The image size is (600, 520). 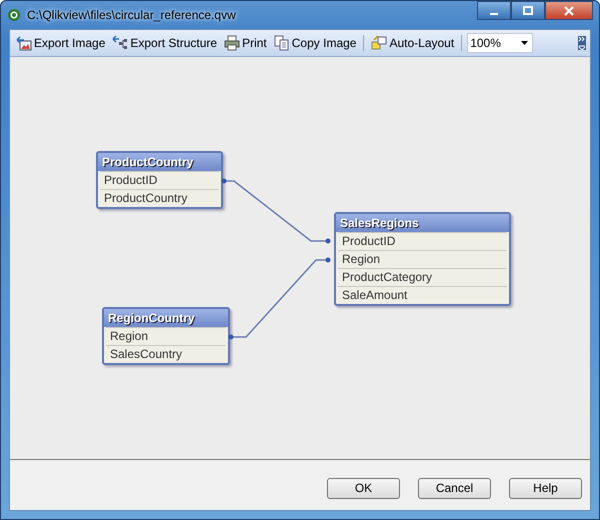 I want to click on field-name: SaleAmount, so click(x=422, y=295).